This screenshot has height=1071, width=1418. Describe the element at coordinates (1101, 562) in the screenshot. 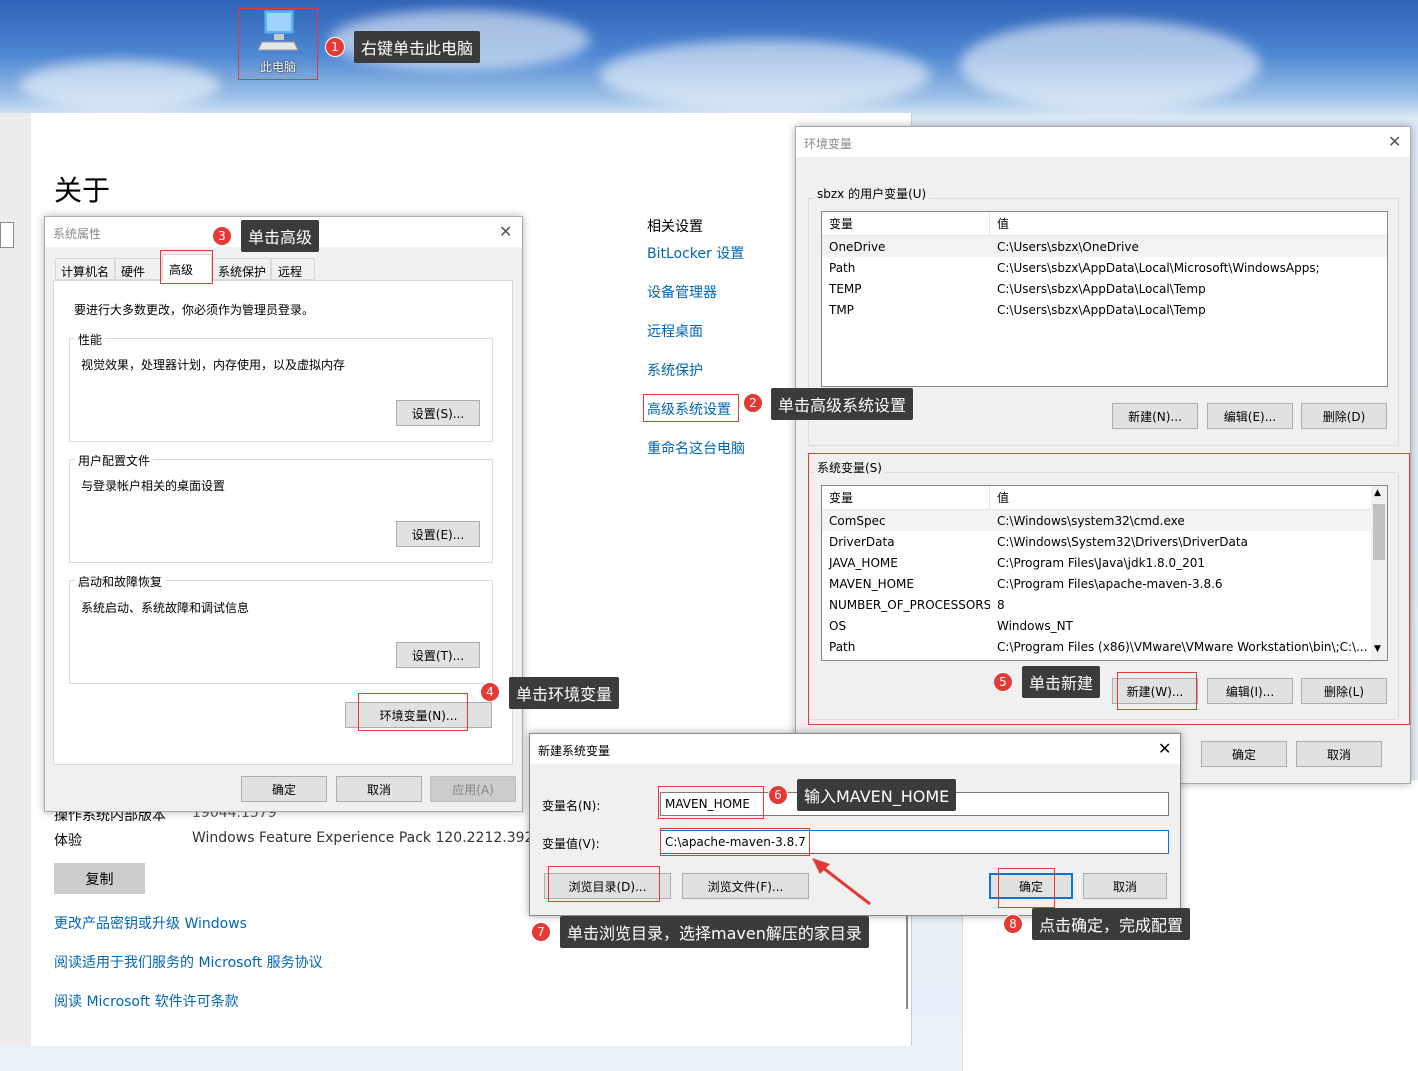

I see `var-value: C:\Program Files\Java\jdk1.8.0_201` at that location.